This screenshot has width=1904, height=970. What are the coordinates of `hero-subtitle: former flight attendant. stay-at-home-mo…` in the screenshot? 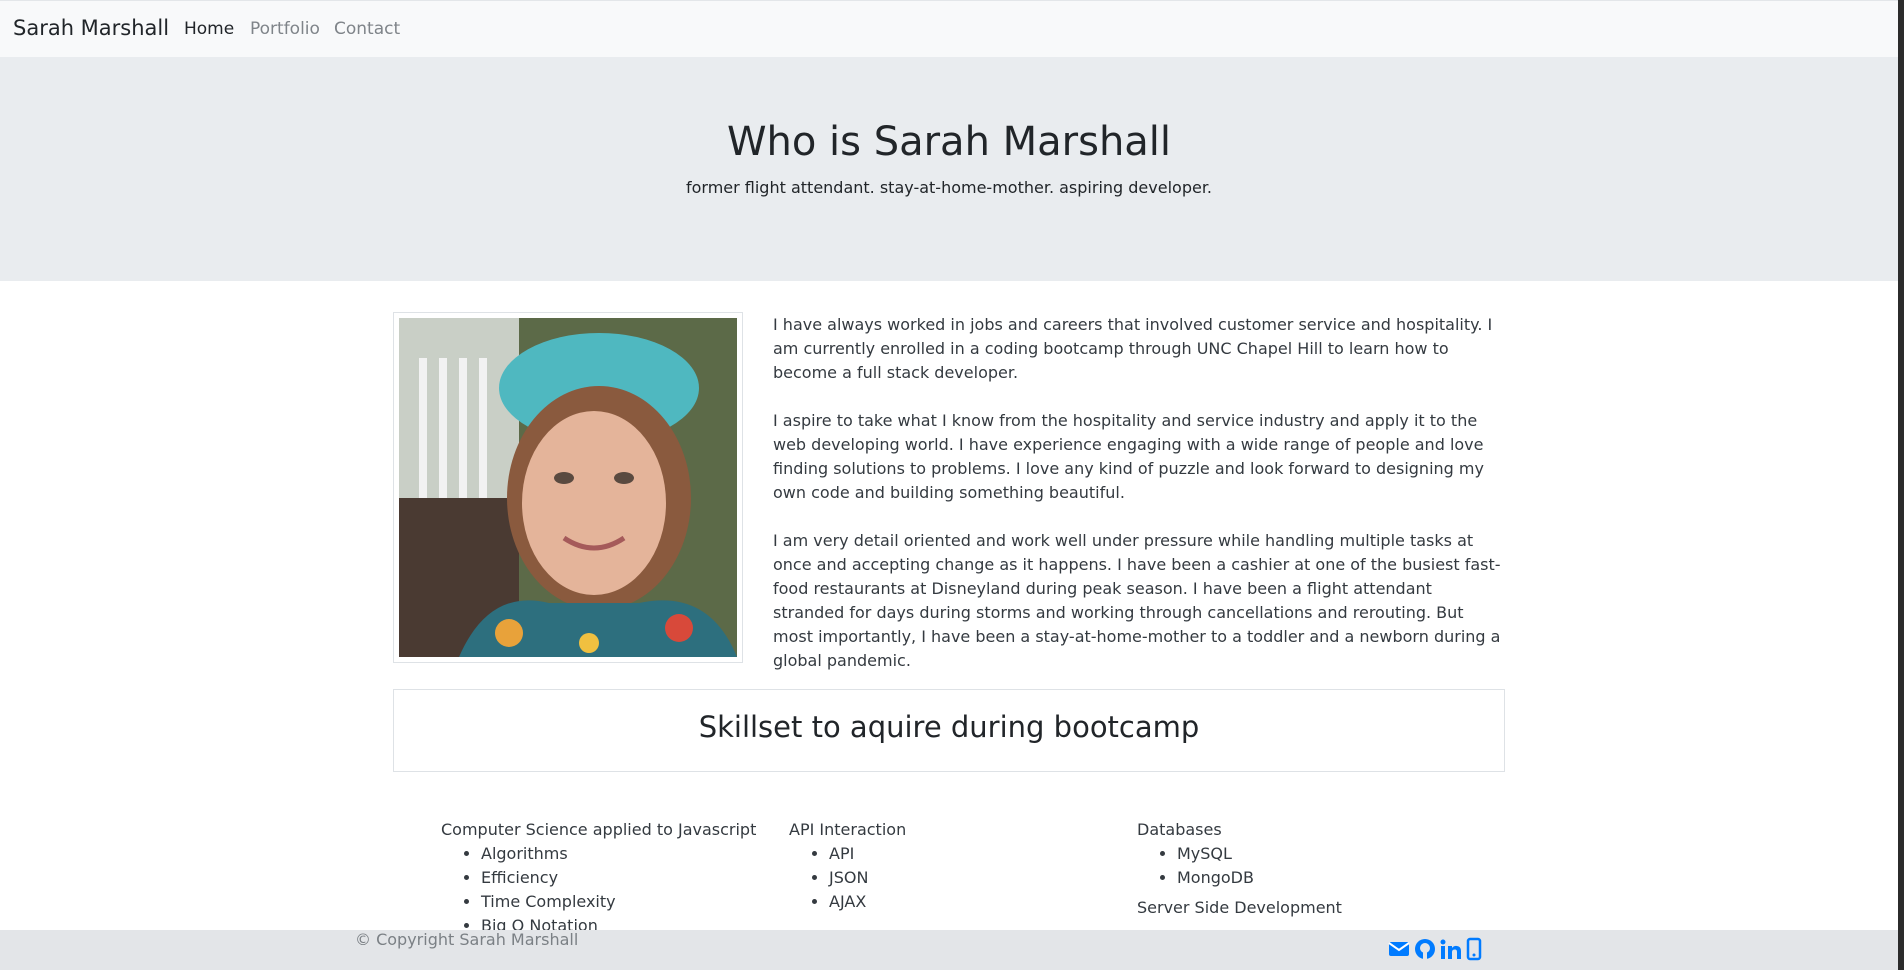 It's located at (949, 187).